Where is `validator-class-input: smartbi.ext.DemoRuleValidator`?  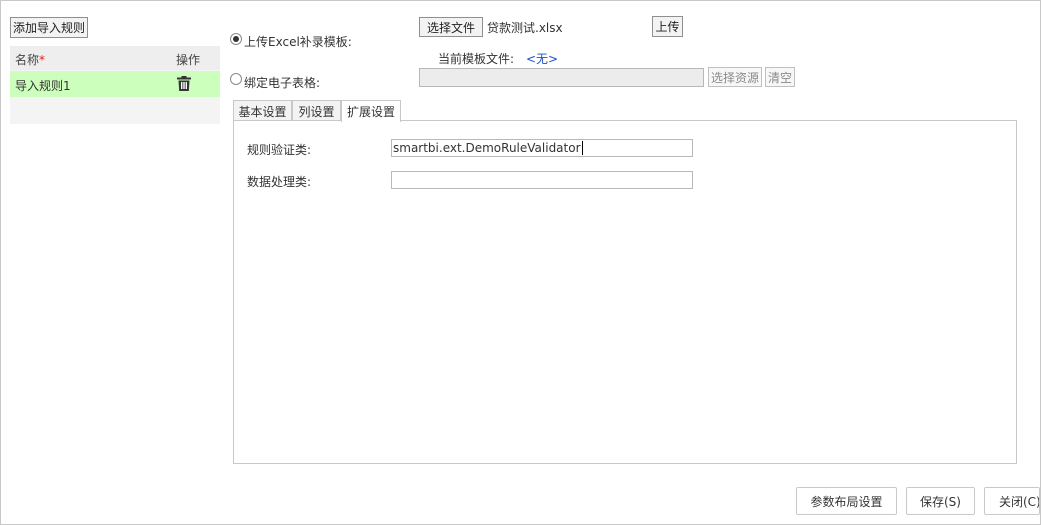
validator-class-input: smartbi.ext.DemoRuleValidator is located at coordinates (542, 148).